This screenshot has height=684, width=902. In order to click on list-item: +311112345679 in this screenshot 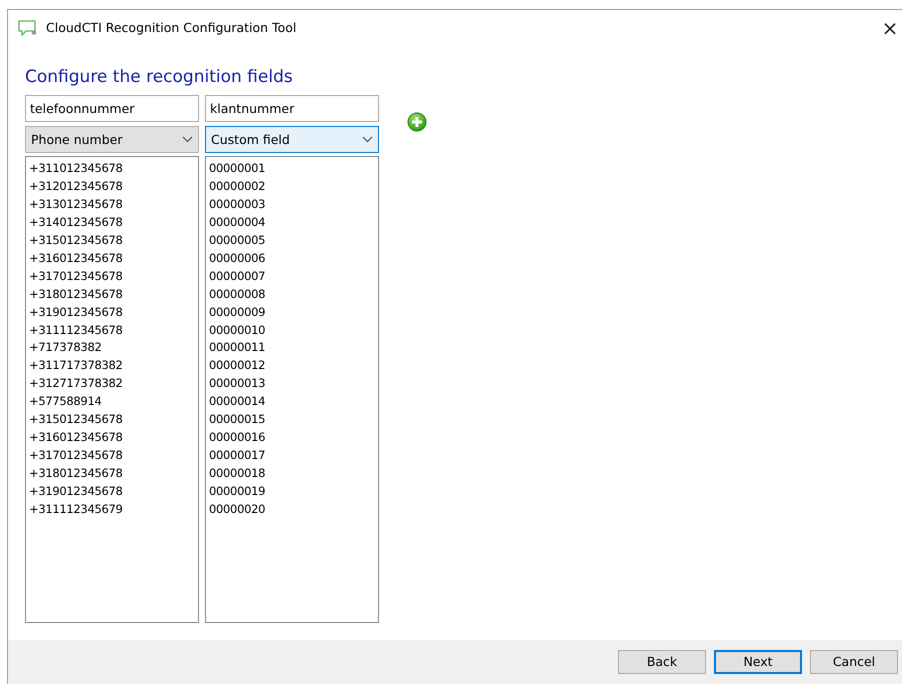, I will do `click(112, 509)`.